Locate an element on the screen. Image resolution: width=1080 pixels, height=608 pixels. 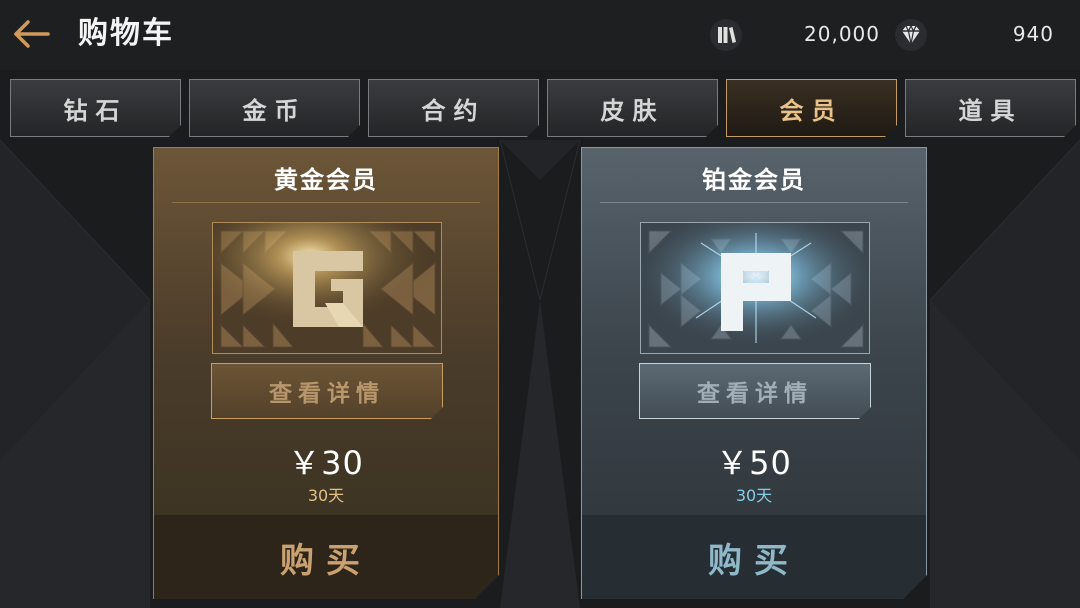
tab-membership: 会员 is located at coordinates (811, 108).